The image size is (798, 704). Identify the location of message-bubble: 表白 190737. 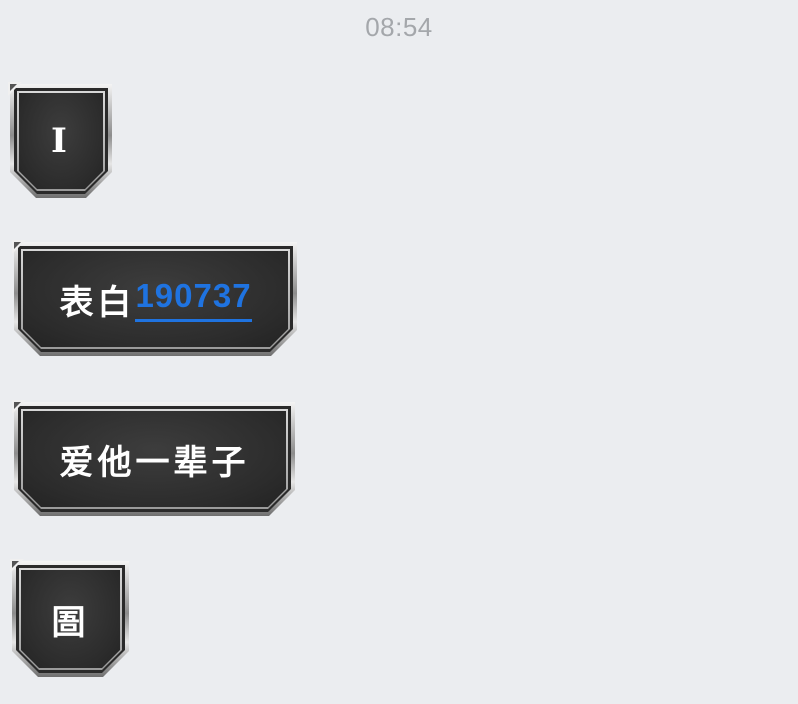
(154, 298).